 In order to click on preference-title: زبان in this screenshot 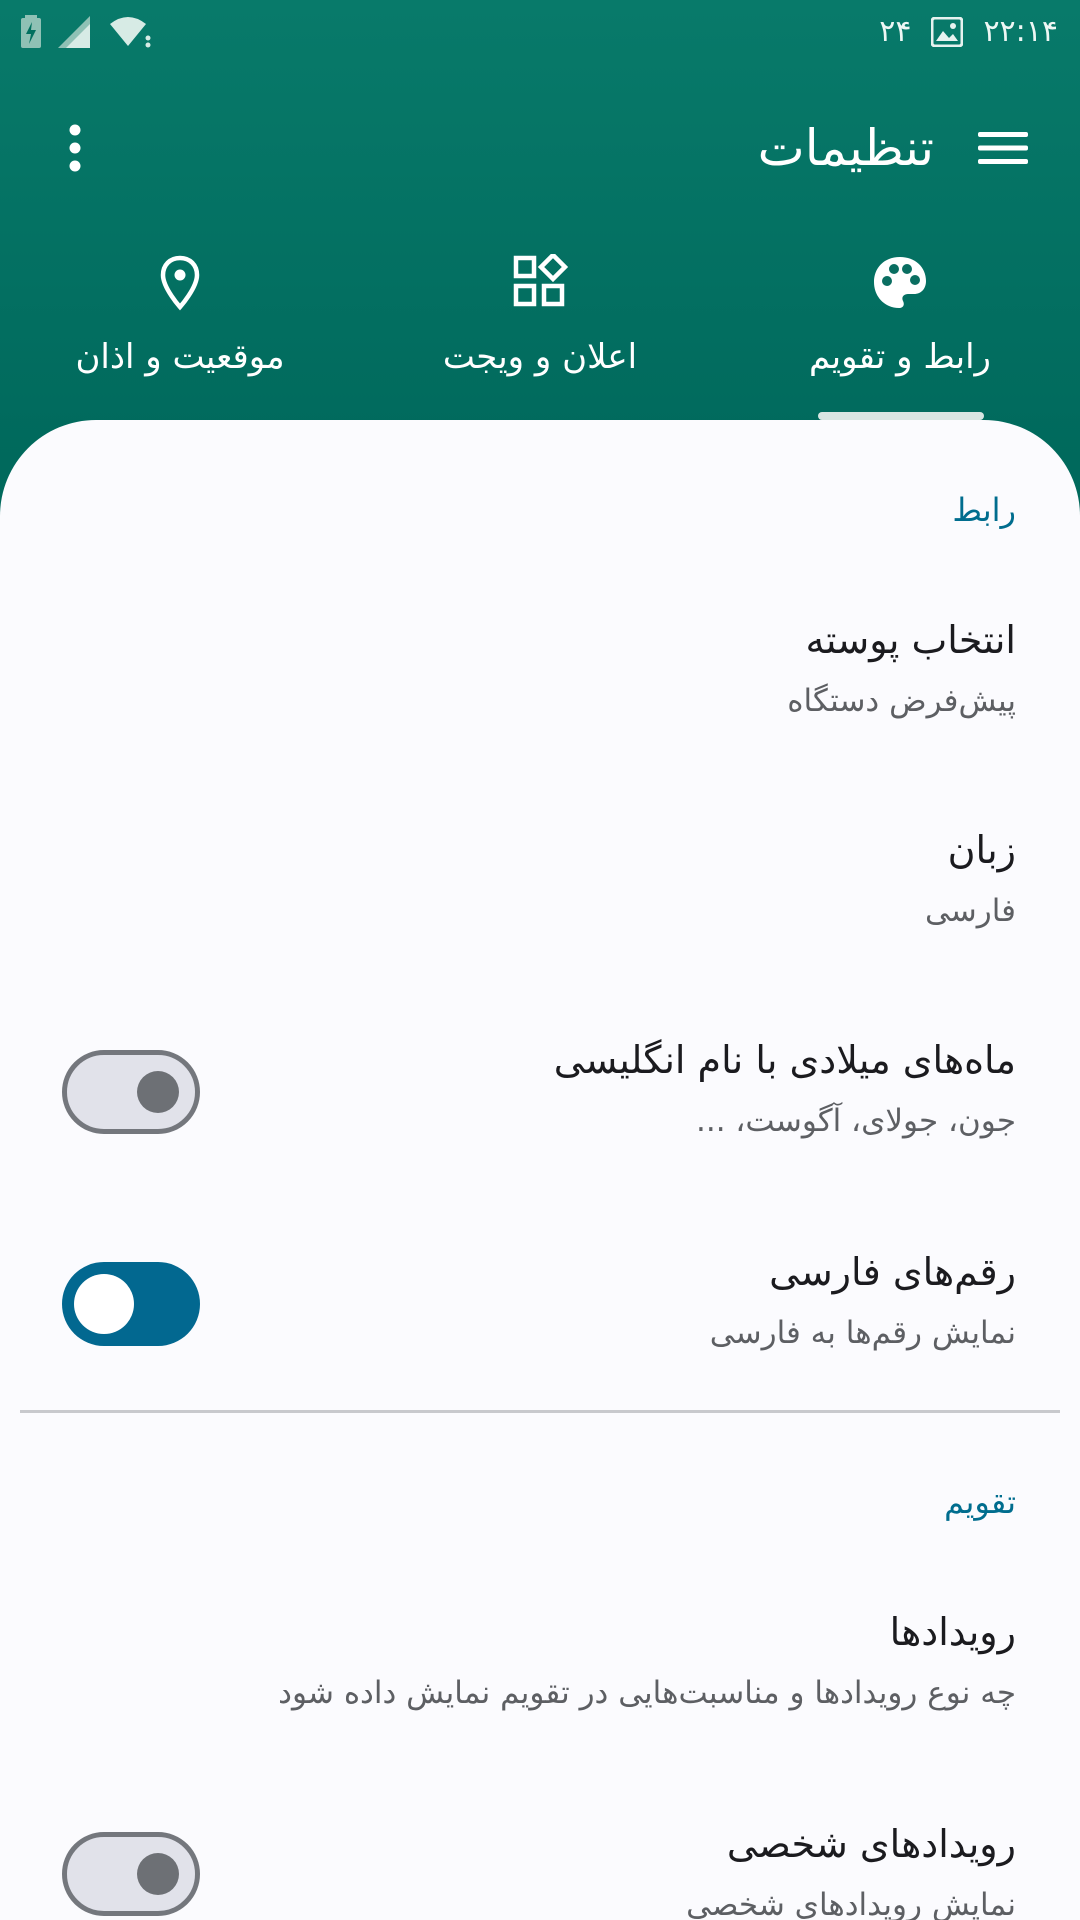, I will do `click(981, 850)`.